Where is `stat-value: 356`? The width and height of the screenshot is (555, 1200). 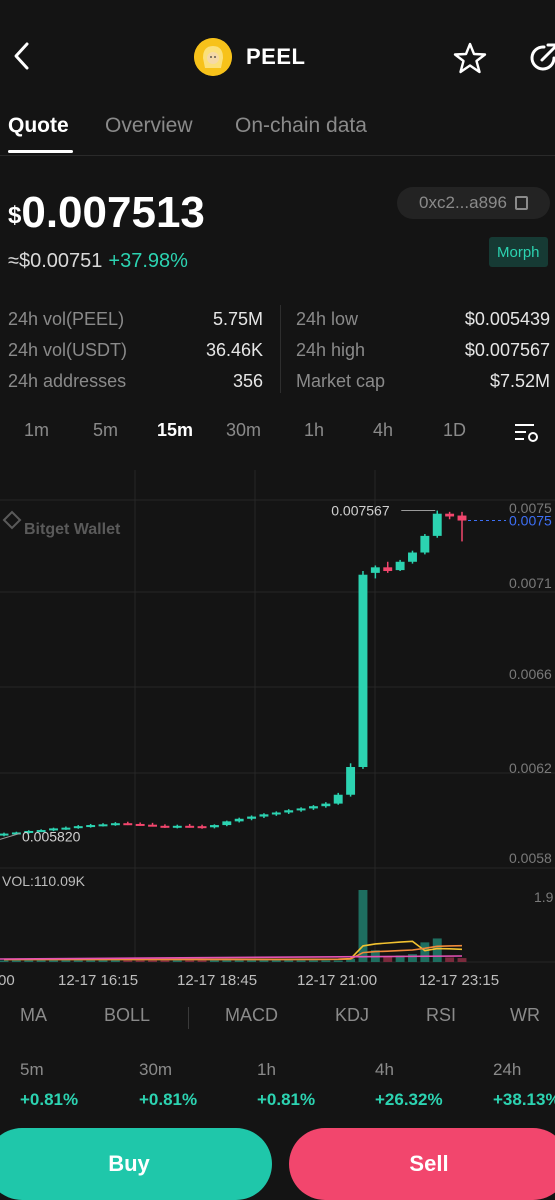 stat-value: 356 is located at coordinates (247, 381).